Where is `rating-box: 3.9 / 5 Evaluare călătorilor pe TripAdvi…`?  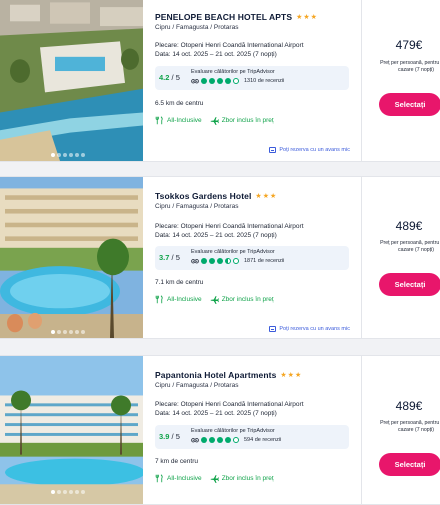 rating-box: 3.9 / 5 Evaluare călătorilor pe TripAdvi… is located at coordinates (252, 437).